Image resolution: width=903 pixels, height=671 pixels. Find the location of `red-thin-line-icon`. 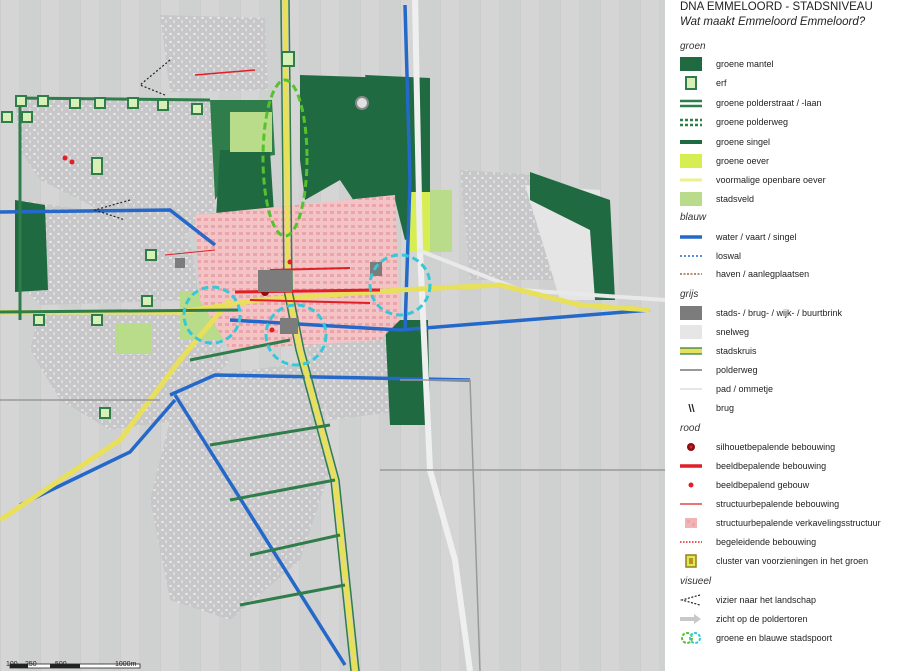

red-thin-line-icon is located at coordinates (691, 504).